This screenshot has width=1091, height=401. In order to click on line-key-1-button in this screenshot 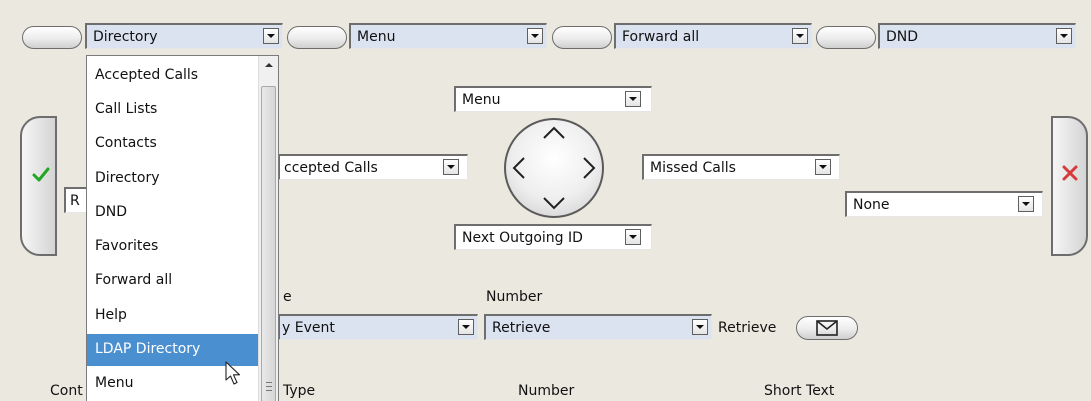, I will do `click(52, 37)`.